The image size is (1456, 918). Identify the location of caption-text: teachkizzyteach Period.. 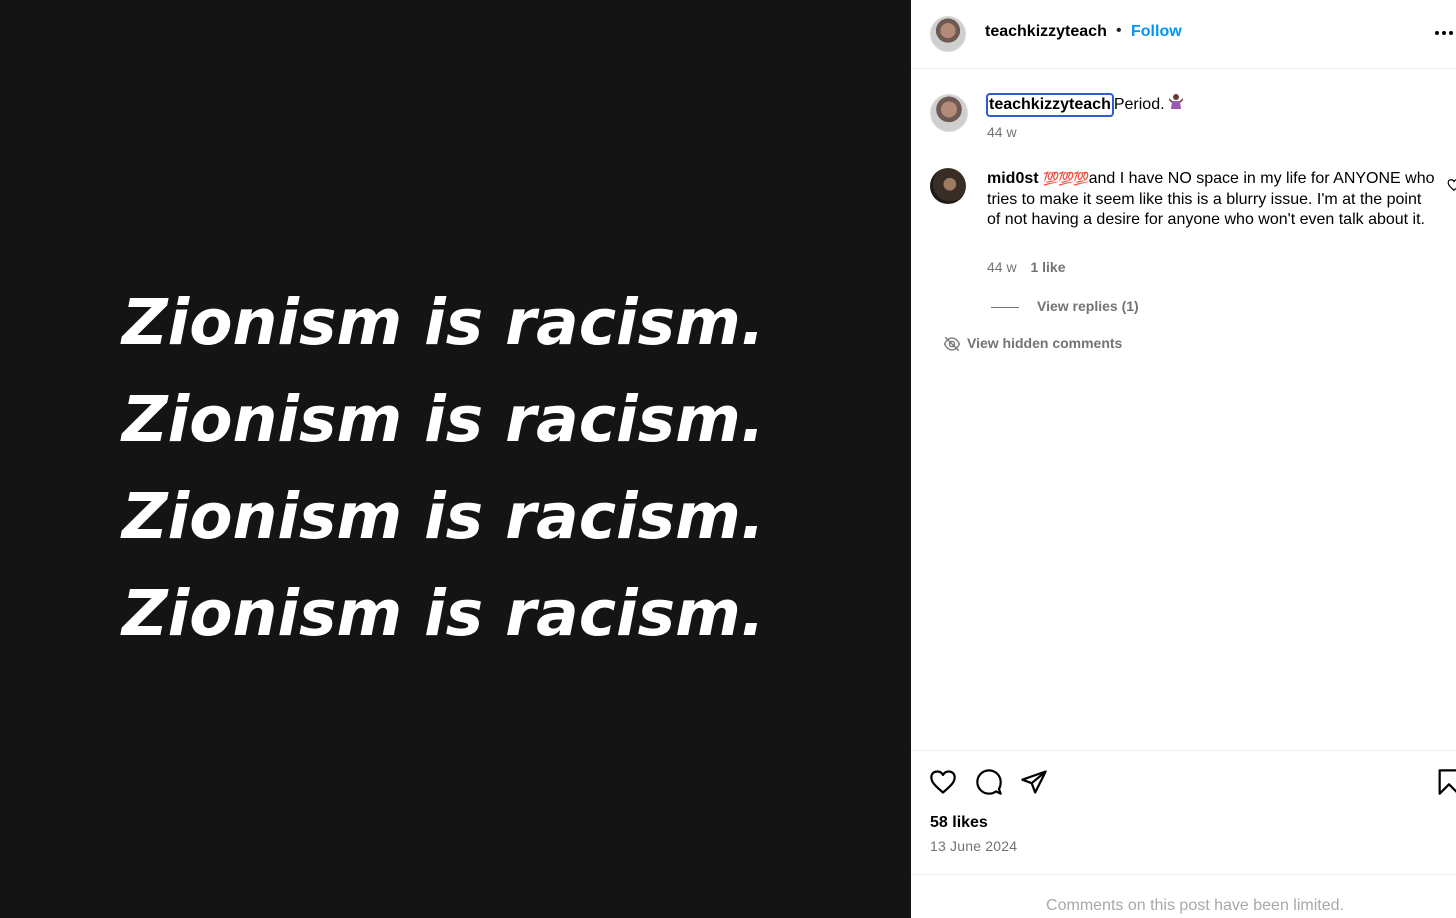
(1085, 105).